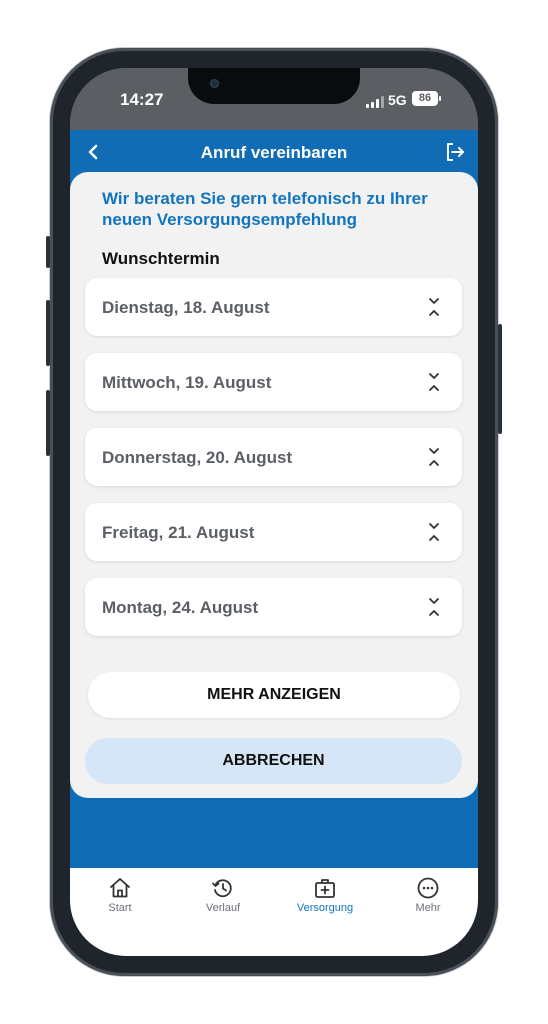  What do you see at coordinates (273, 761) in the screenshot?
I see `cancel-button: ABBRECHEN` at bounding box center [273, 761].